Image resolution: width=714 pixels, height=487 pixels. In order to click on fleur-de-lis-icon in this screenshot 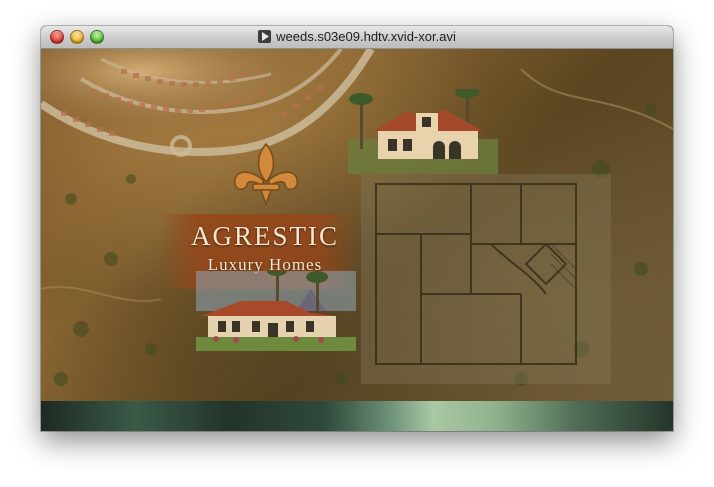, I will do `click(266, 174)`.